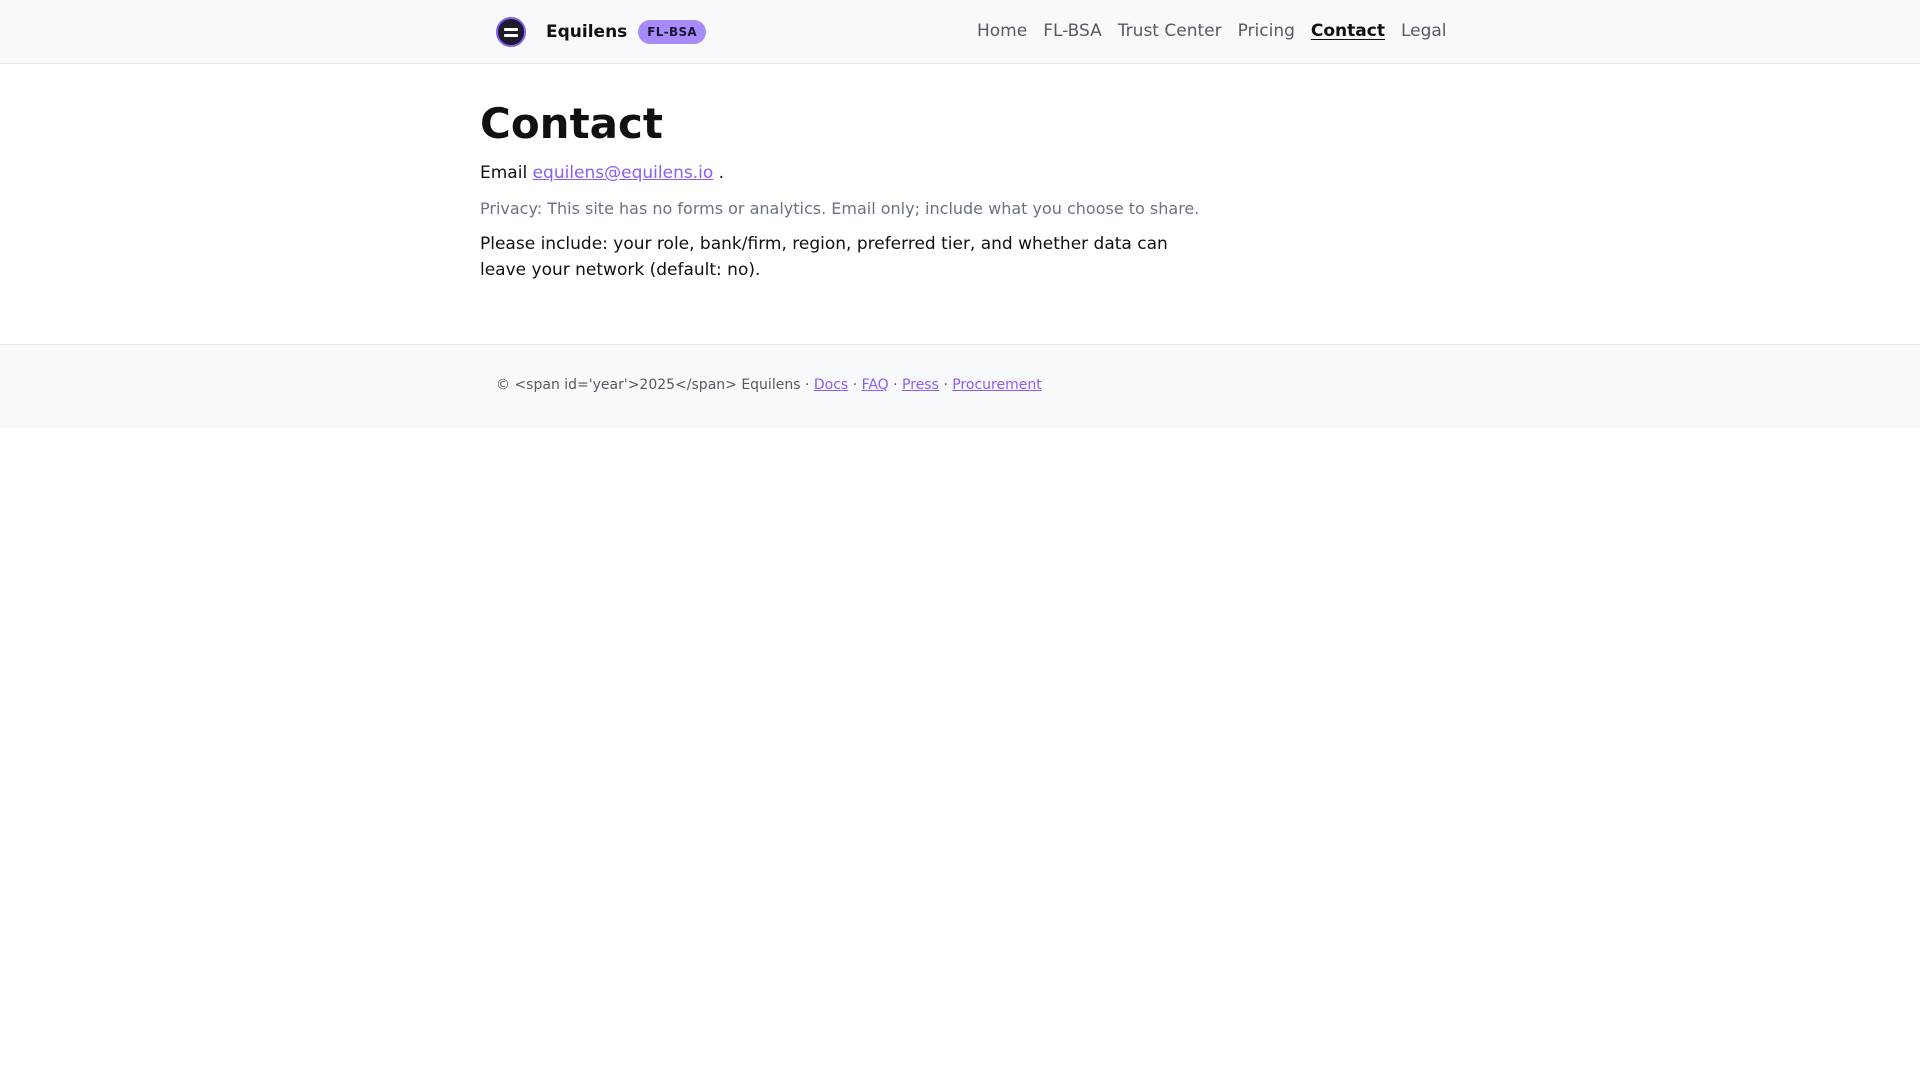 Image resolution: width=1920 pixels, height=1080 pixels. Describe the element at coordinates (1266, 31) in the screenshot. I see `nav-pricing: Pricing` at that location.